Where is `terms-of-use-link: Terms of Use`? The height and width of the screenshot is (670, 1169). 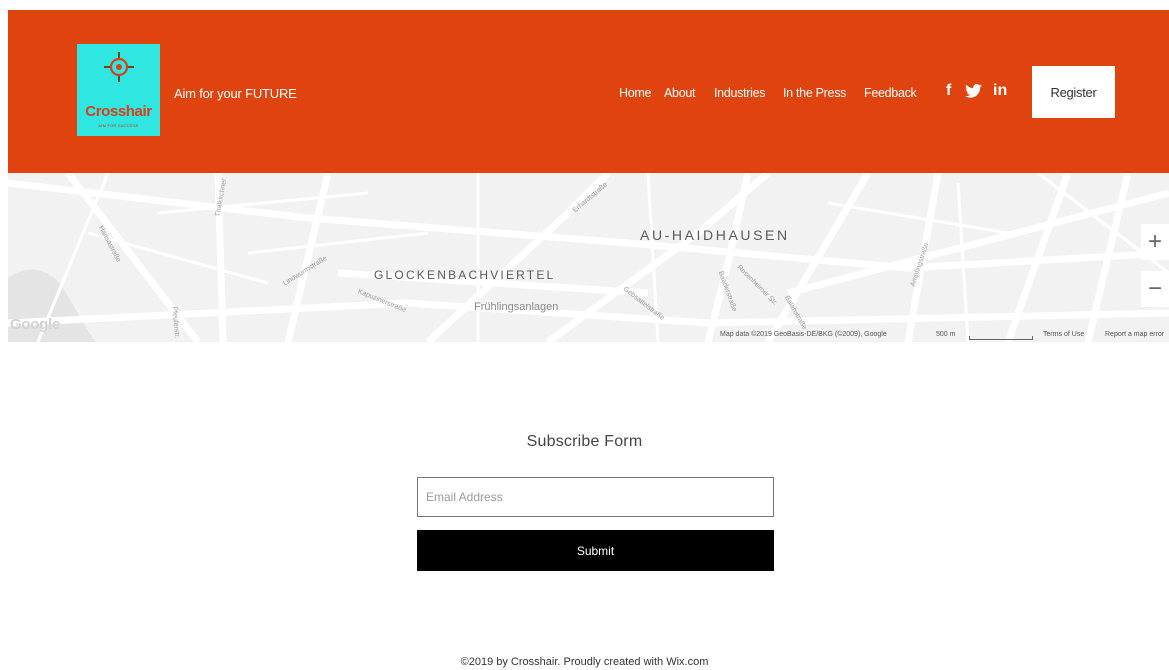
terms-of-use-link: Terms of Use is located at coordinates (1063, 334).